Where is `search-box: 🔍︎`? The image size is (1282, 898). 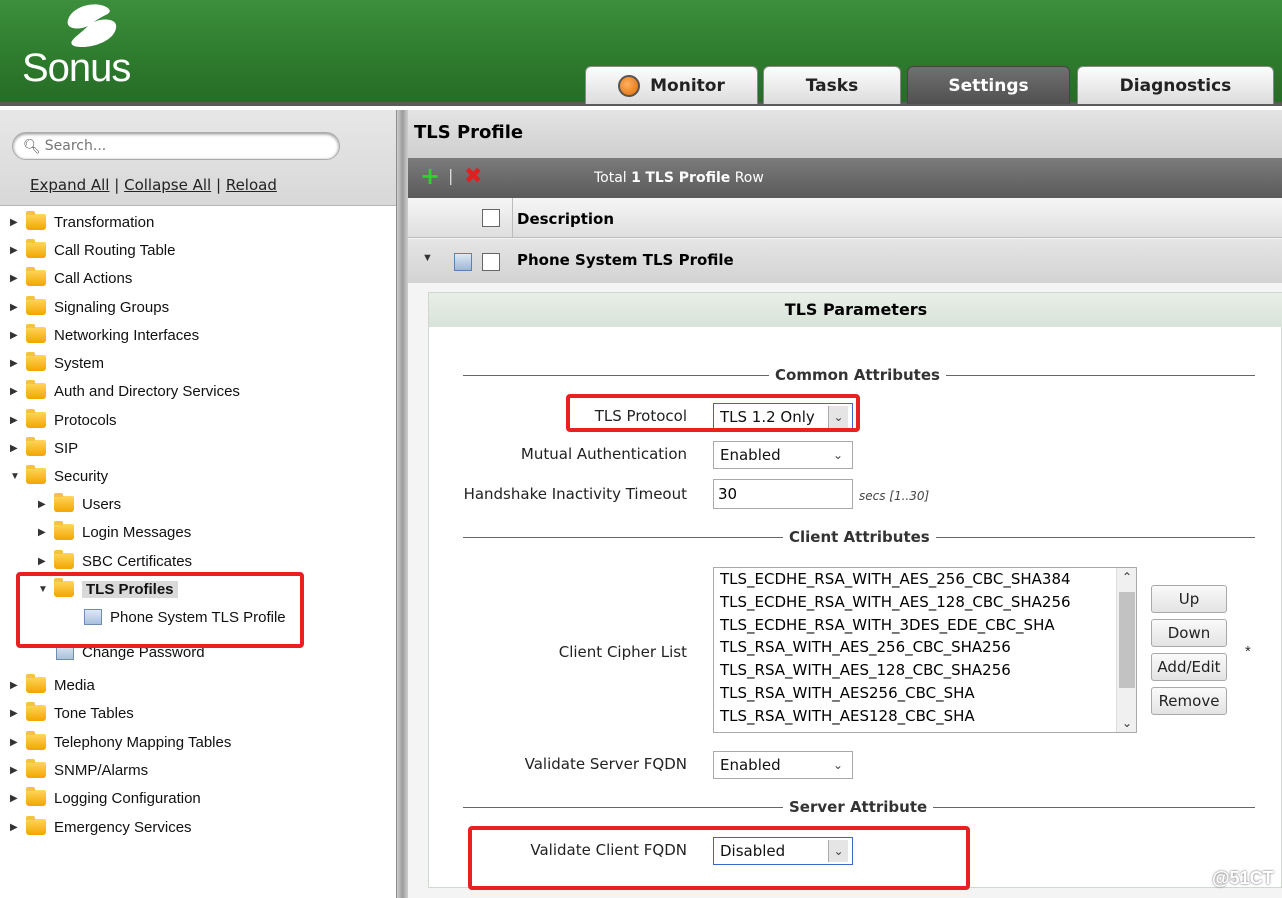
search-box: 🔍︎ is located at coordinates (176, 146).